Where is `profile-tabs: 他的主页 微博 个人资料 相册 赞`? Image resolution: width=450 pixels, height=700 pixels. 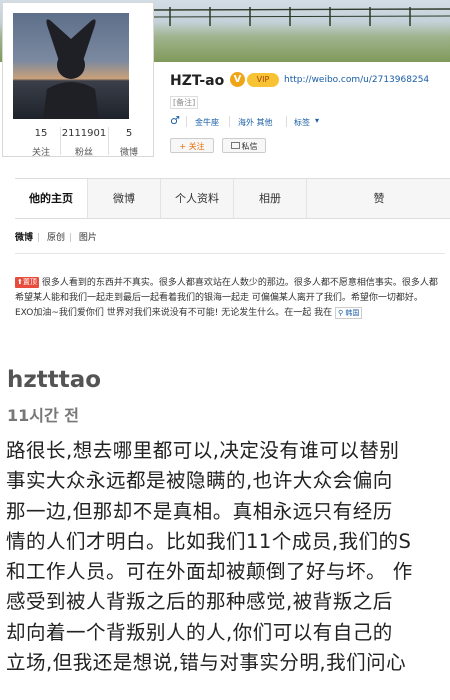 profile-tabs: 他的主页 微博 个人资料 相册 赞 is located at coordinates (232, 198).